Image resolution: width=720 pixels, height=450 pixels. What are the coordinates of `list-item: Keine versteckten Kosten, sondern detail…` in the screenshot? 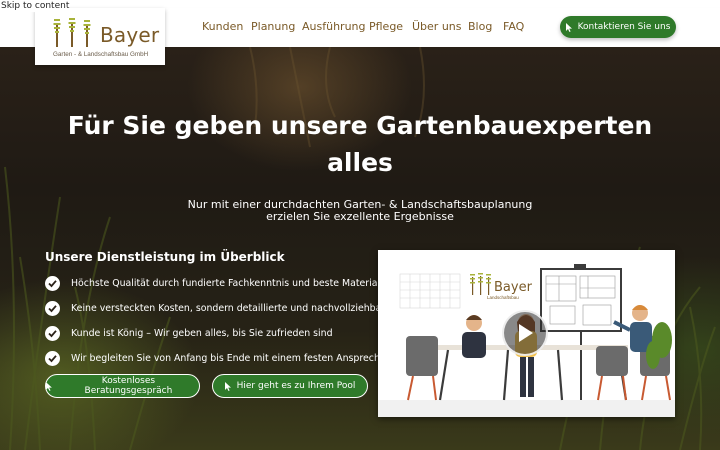 It's located at (233, 308).